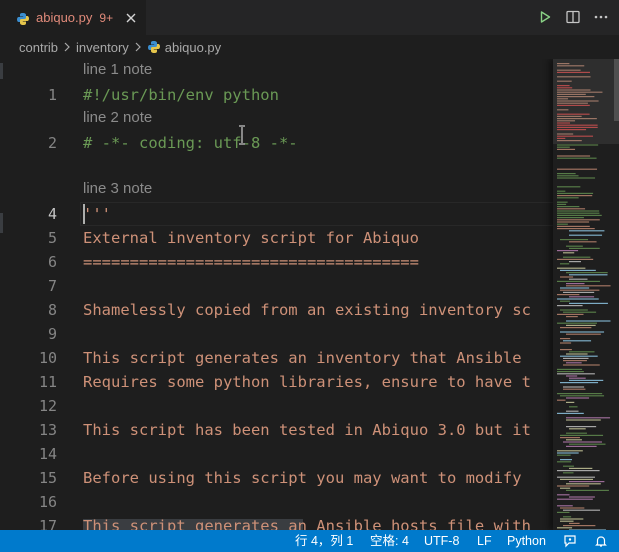 The image size is (619, 552). I want to click on bell-icon, so click(601, 541).